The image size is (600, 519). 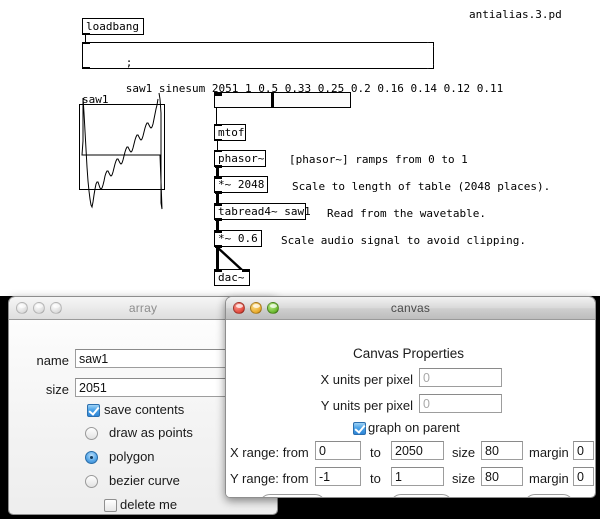 I want to click on comment-phasor-range: [phasor~] ramps from 0 to 1, so click(x=378, y=159).